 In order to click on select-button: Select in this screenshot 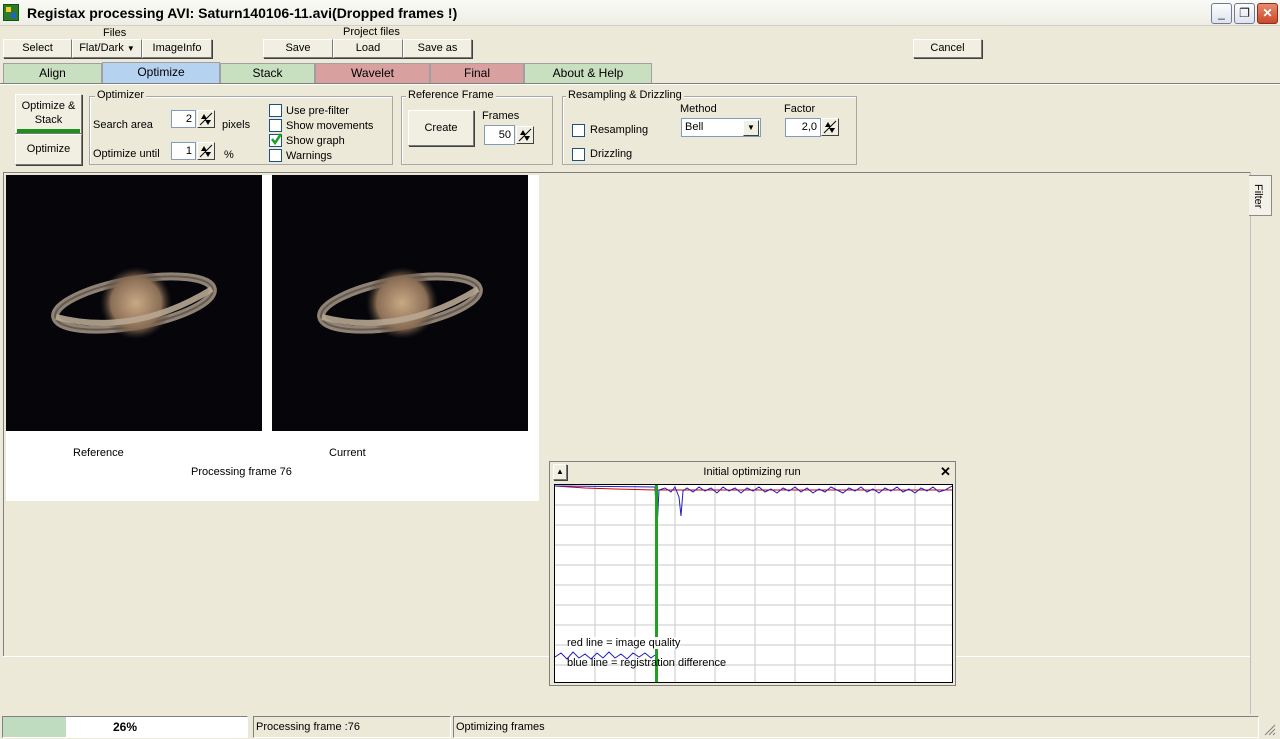, I will do `click(37, 48)`.